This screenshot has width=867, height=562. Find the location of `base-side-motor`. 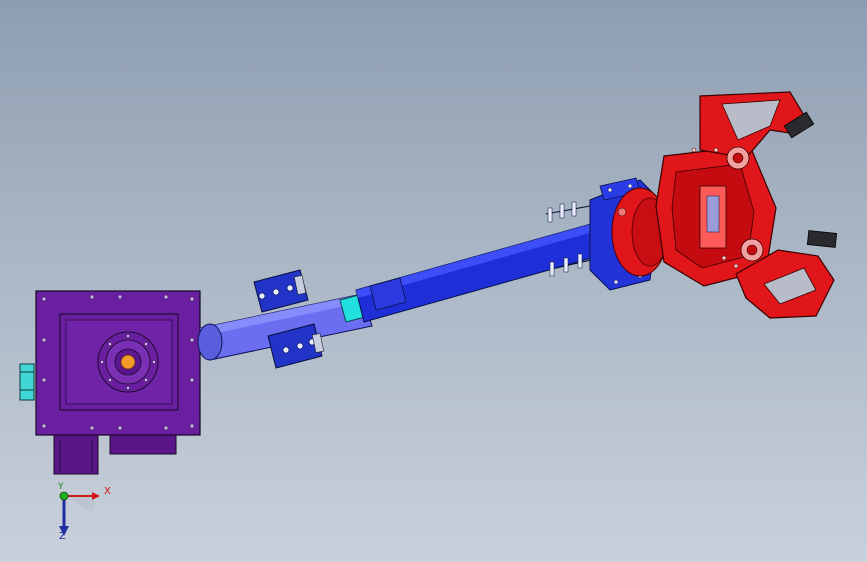

base-side-motor is located at coordinates (27, 382).